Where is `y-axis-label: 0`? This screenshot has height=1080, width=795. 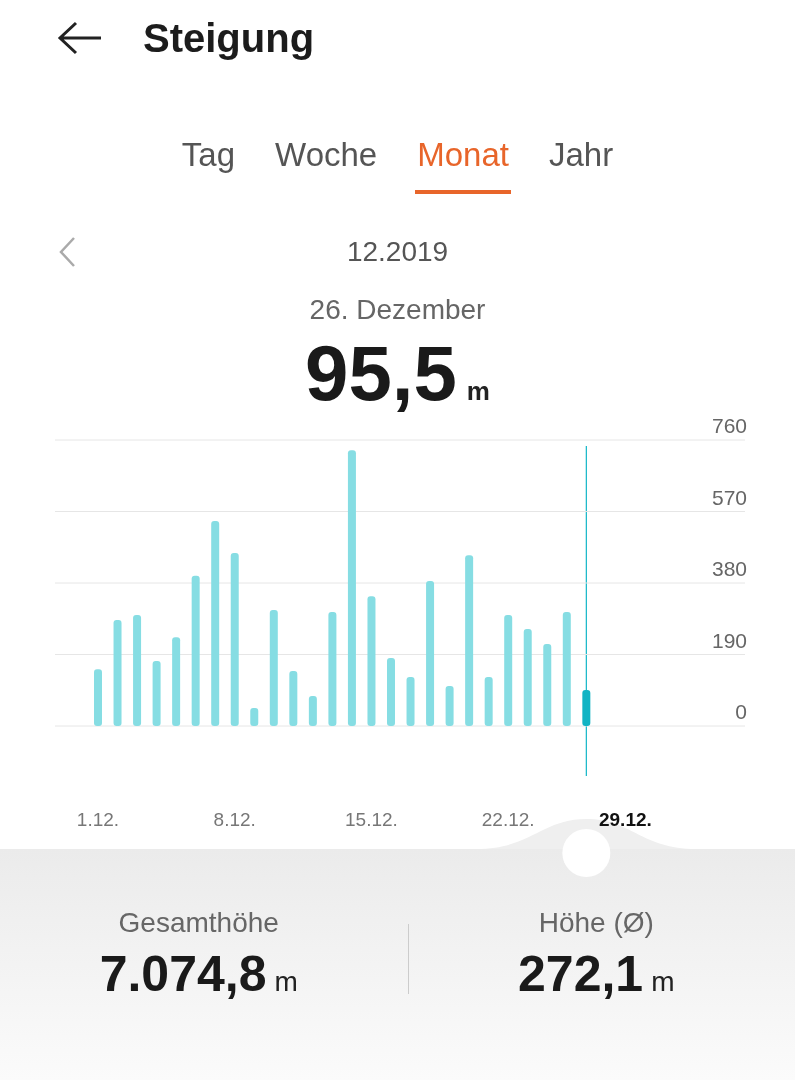
y-axis-label: 0 is located at coordinates (741, 711).